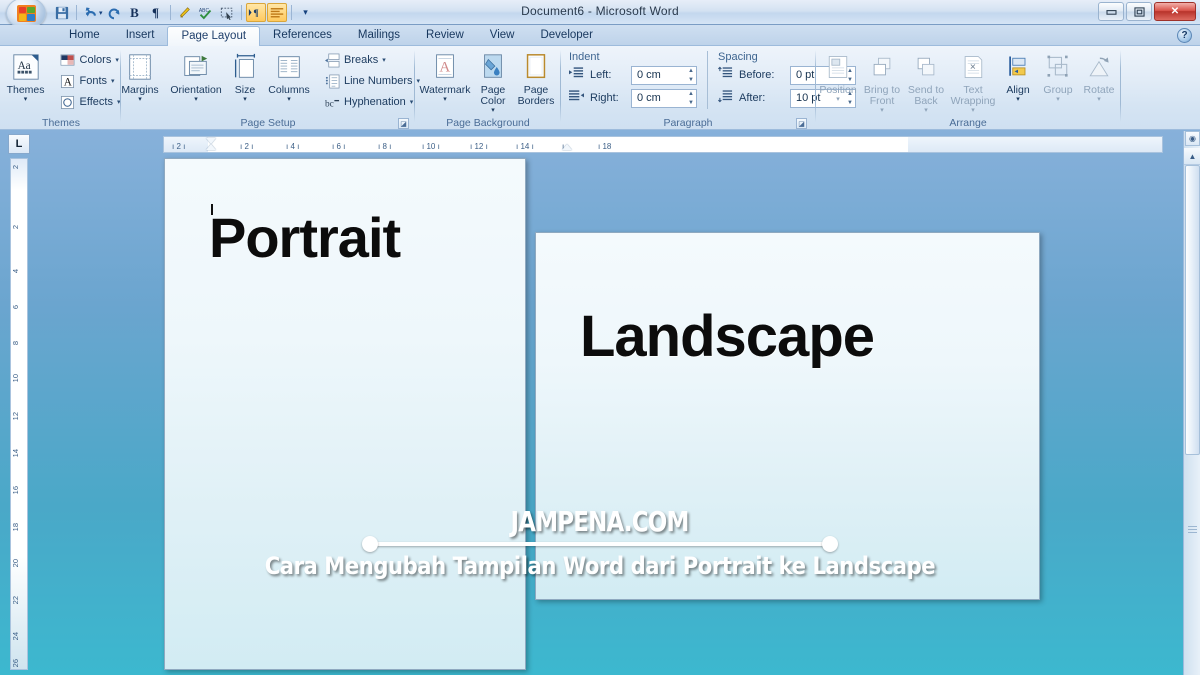 The image size is (1200, 675). What do you see at coordinates (973, 81) in the screenshot?
I see `text-wrapping-button: ✕ Text Wrapping ▾` at bounding box center [973, 81].